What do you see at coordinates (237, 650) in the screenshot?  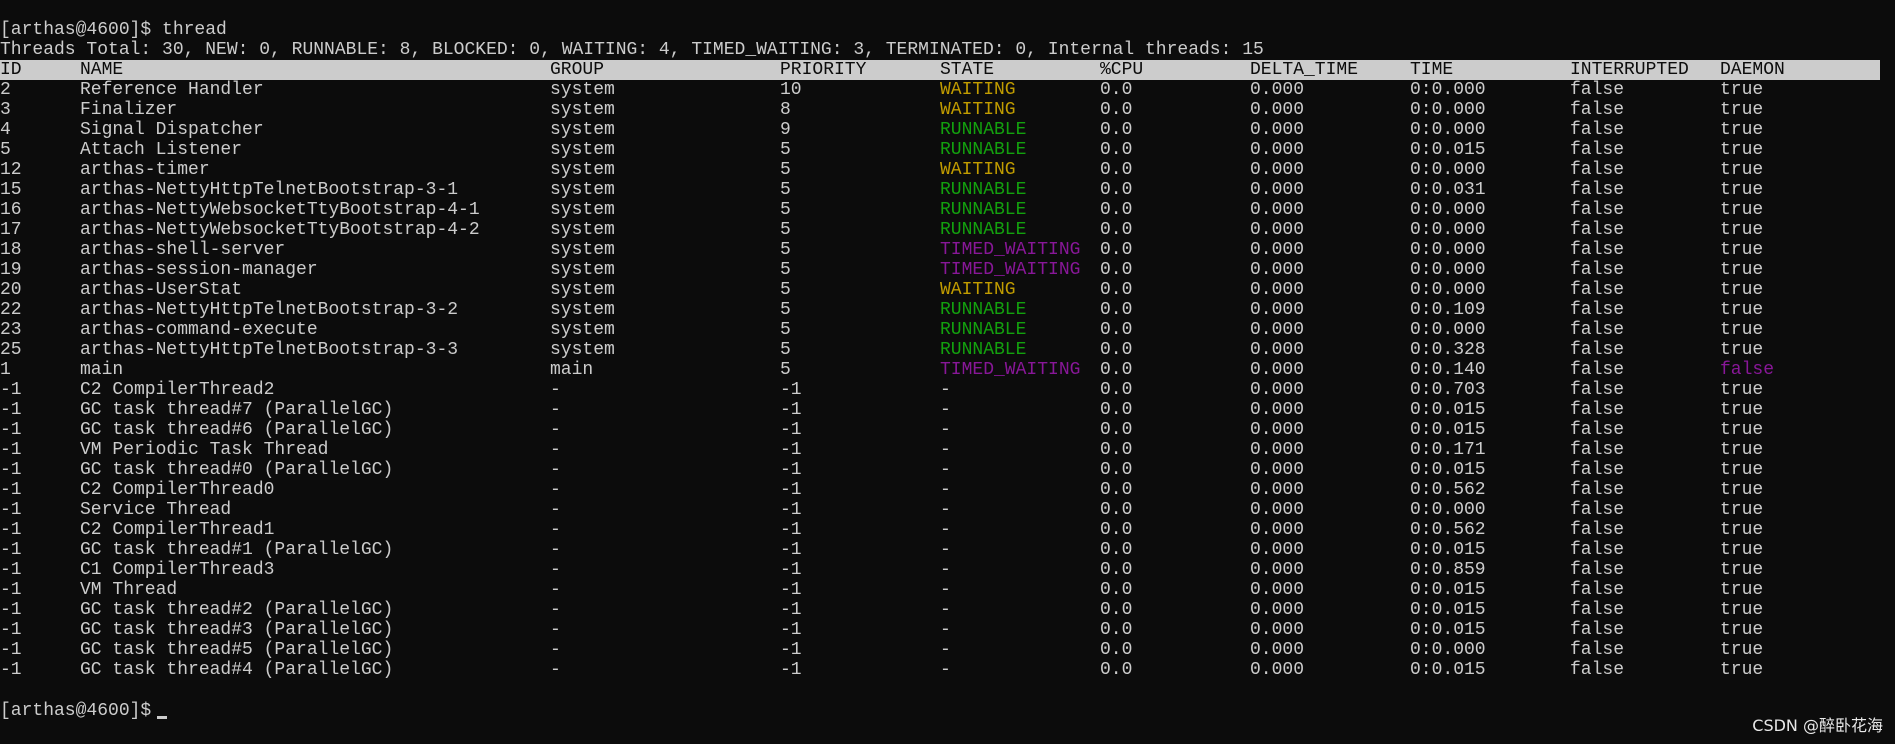 I see `thread-name: GC task thread#5 (ParallelGC)` at bounding box center [237, 650].